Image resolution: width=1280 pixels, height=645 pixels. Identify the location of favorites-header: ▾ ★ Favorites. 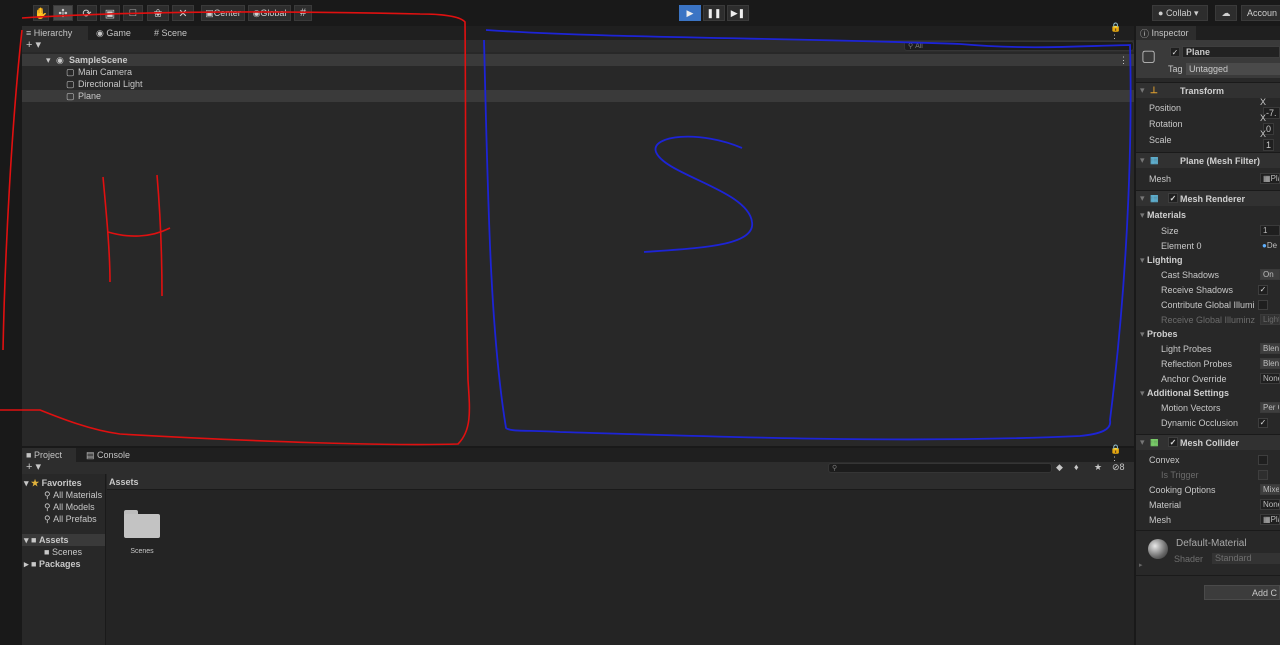
(53, 483).